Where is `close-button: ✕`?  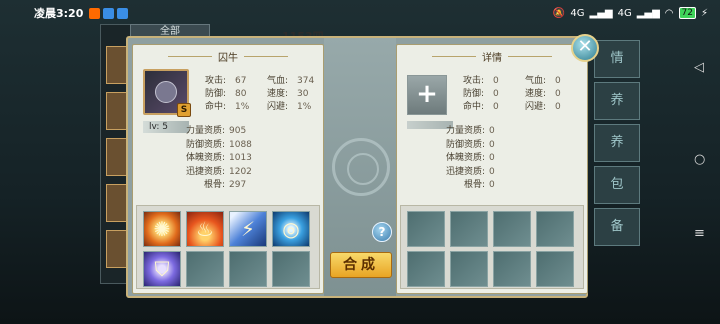 close-button: ✕ is located at coordinates (585, 48).